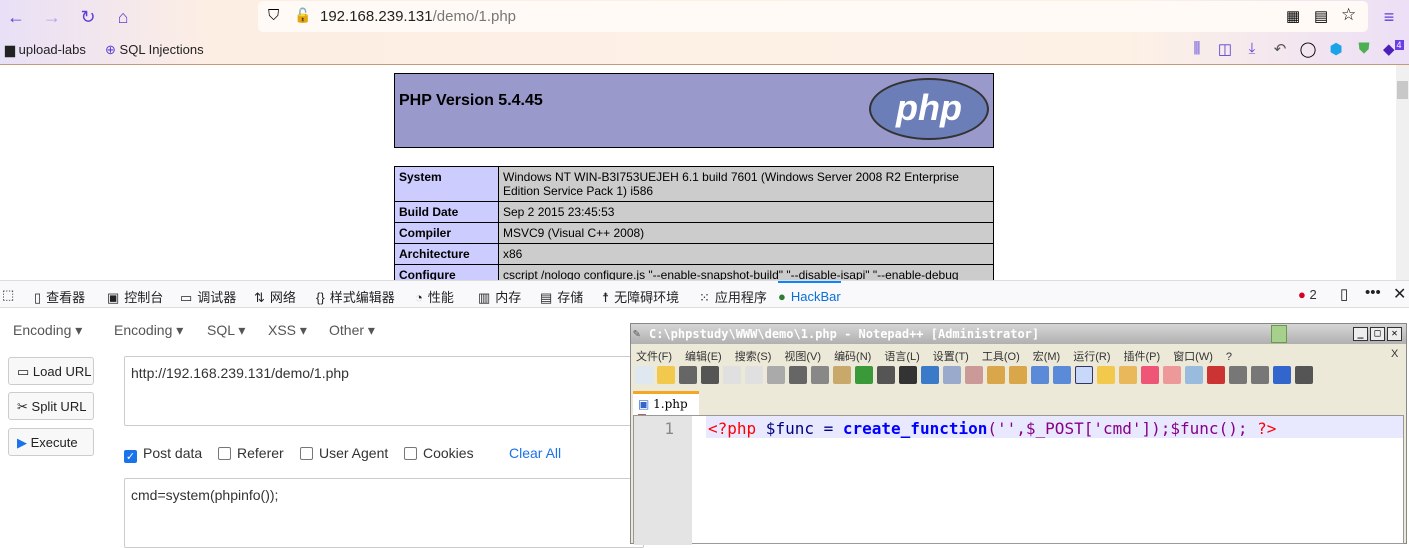 The image size is (1409, 548). Describe the element at coordinates (1377, 334) in the screenshot. I see `maximize-button: □` at that location.